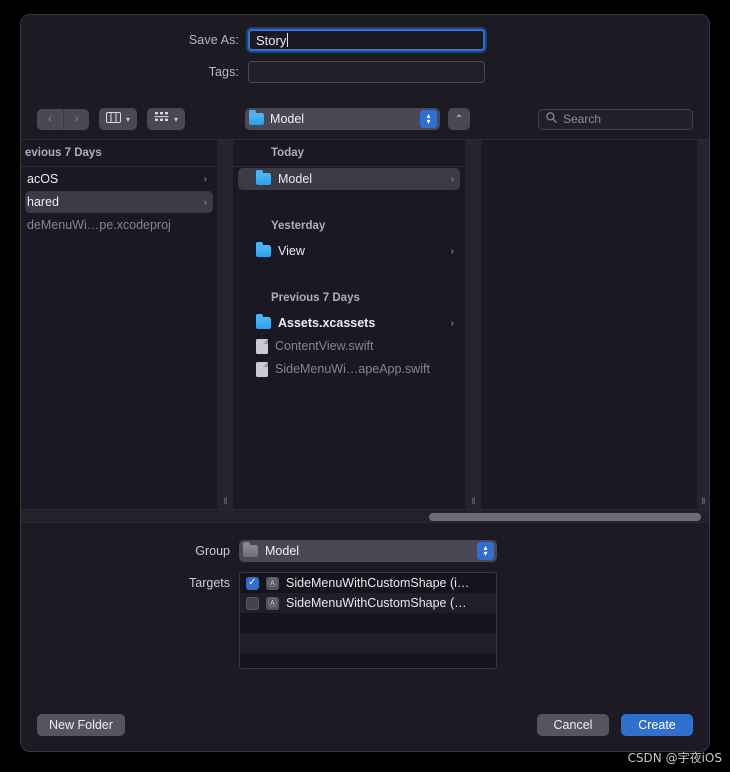 The image size is (730, 772). I want to click on list-item: View ›, so click(349, 251).